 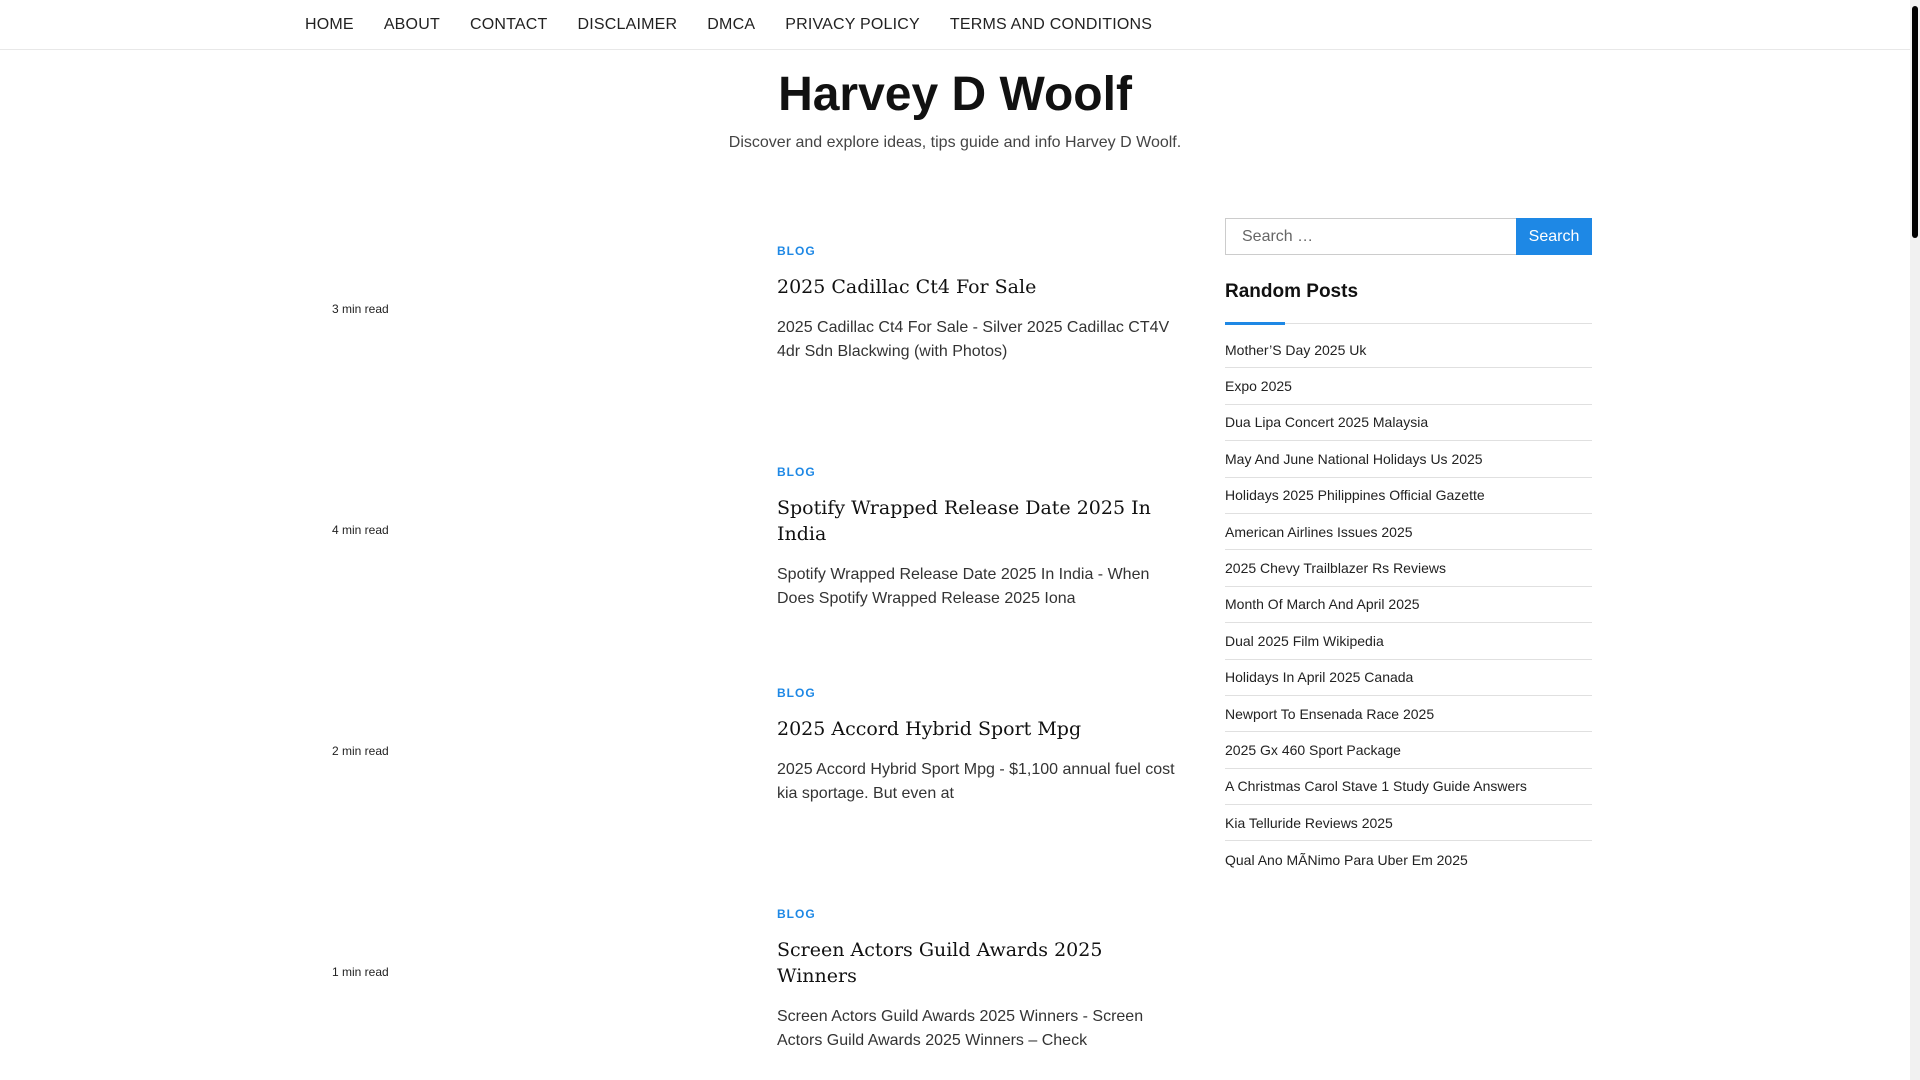 I want to click on post-title-link: 2025 Accord Hybrid Sport Mpg, so click(x=982, y=729).